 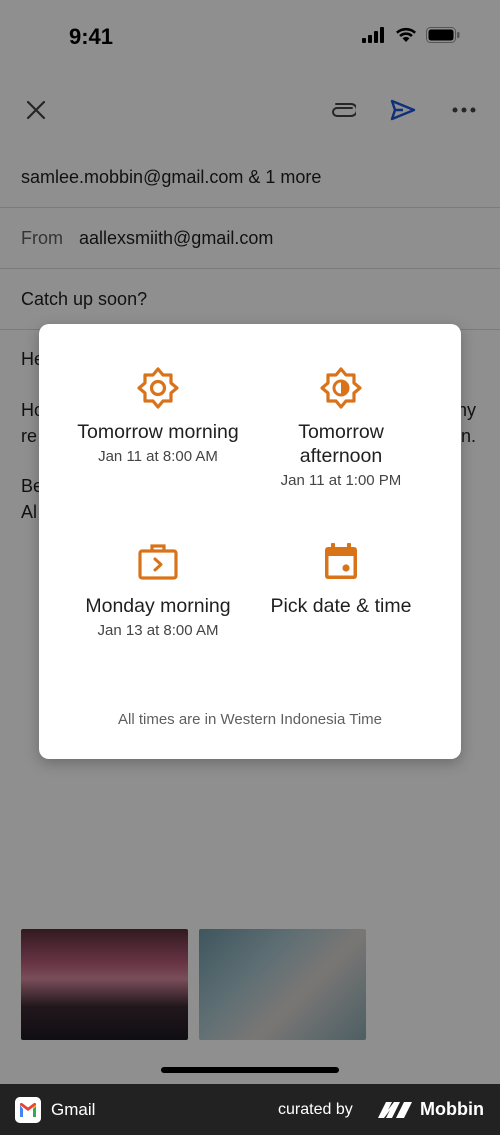 I want to click on gmail-logo-icon, so click(x=28, y=1110).